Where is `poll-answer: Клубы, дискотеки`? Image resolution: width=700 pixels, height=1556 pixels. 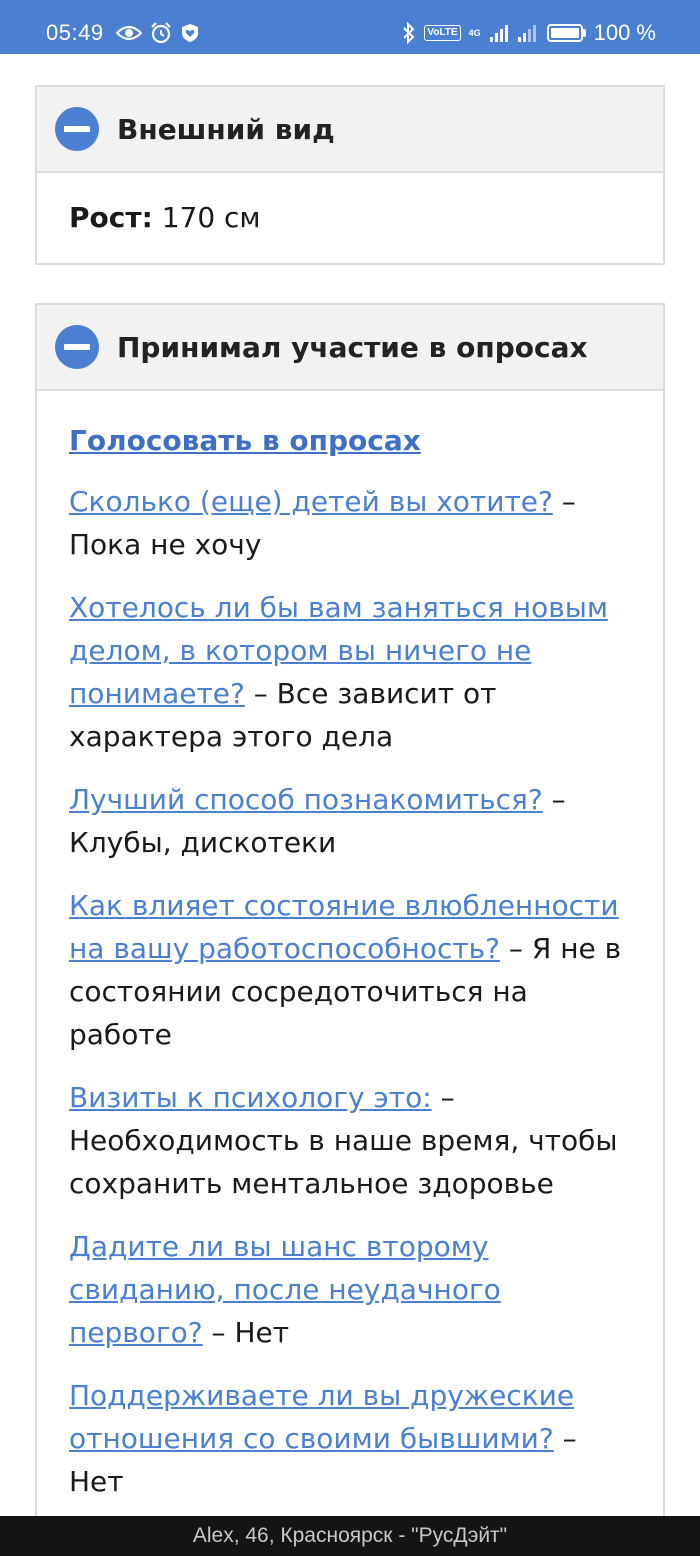 poll-answer: Клубы, дискотеки is located at coordinates (203, 842).